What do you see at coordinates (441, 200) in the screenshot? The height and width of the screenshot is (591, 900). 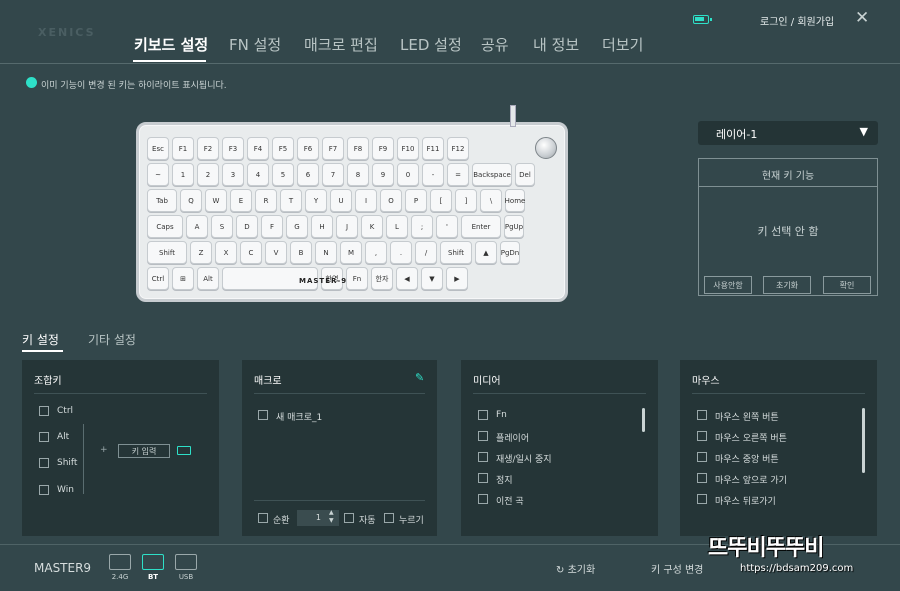 I see `key: [` at bounding box center [441, 200].